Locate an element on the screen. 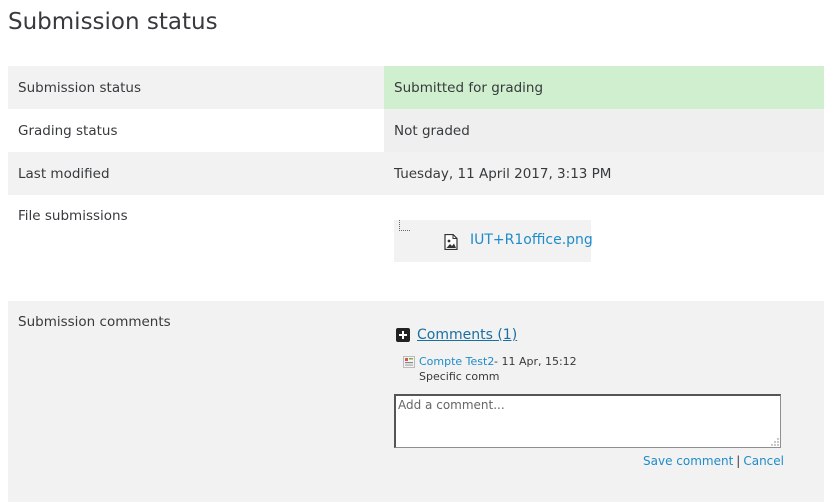 This screenshot has width=824, height=502. comment-text: Specific comm is located at coordinates (459, 376).